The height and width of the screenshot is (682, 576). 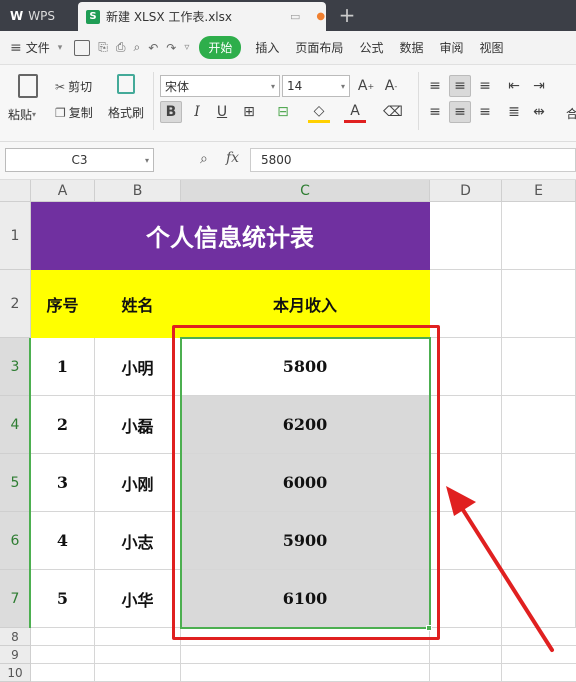 What do you see at coordinates (171, 48) in the screenshot?
I see `redo-icon: ↷` at bounding box center [171, 48].